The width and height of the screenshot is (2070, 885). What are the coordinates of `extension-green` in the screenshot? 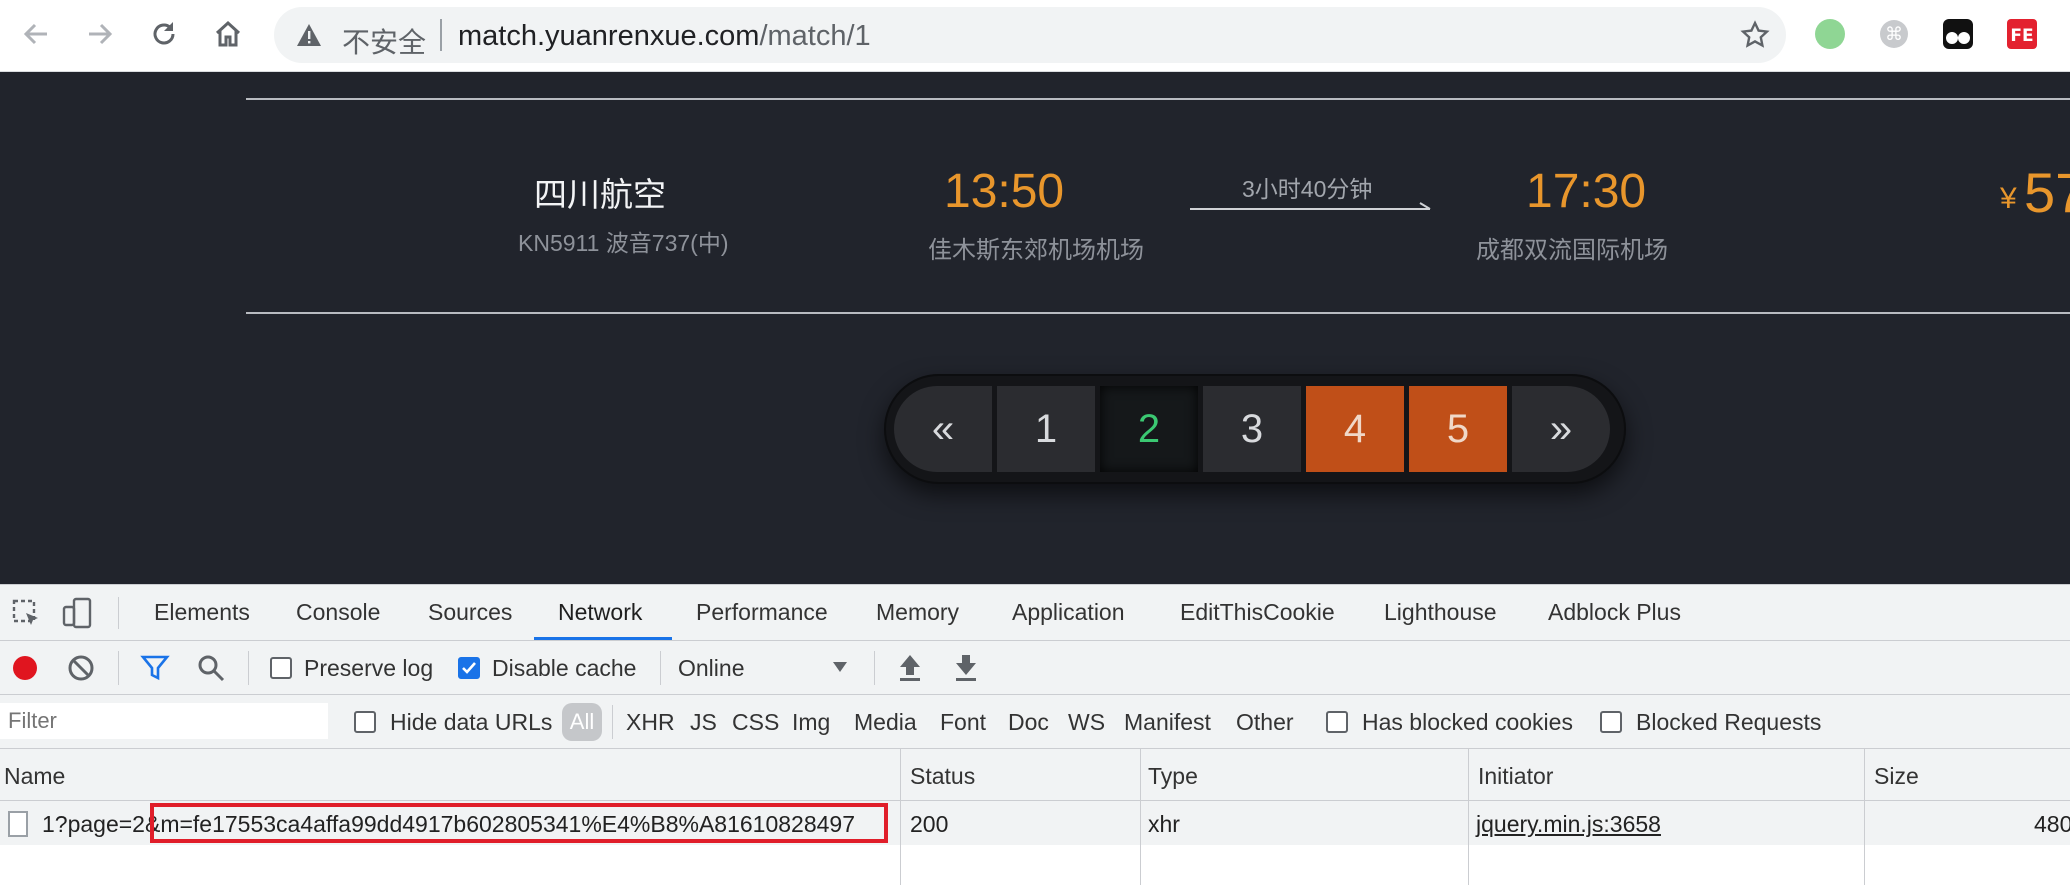 It's located at (1830, 34).